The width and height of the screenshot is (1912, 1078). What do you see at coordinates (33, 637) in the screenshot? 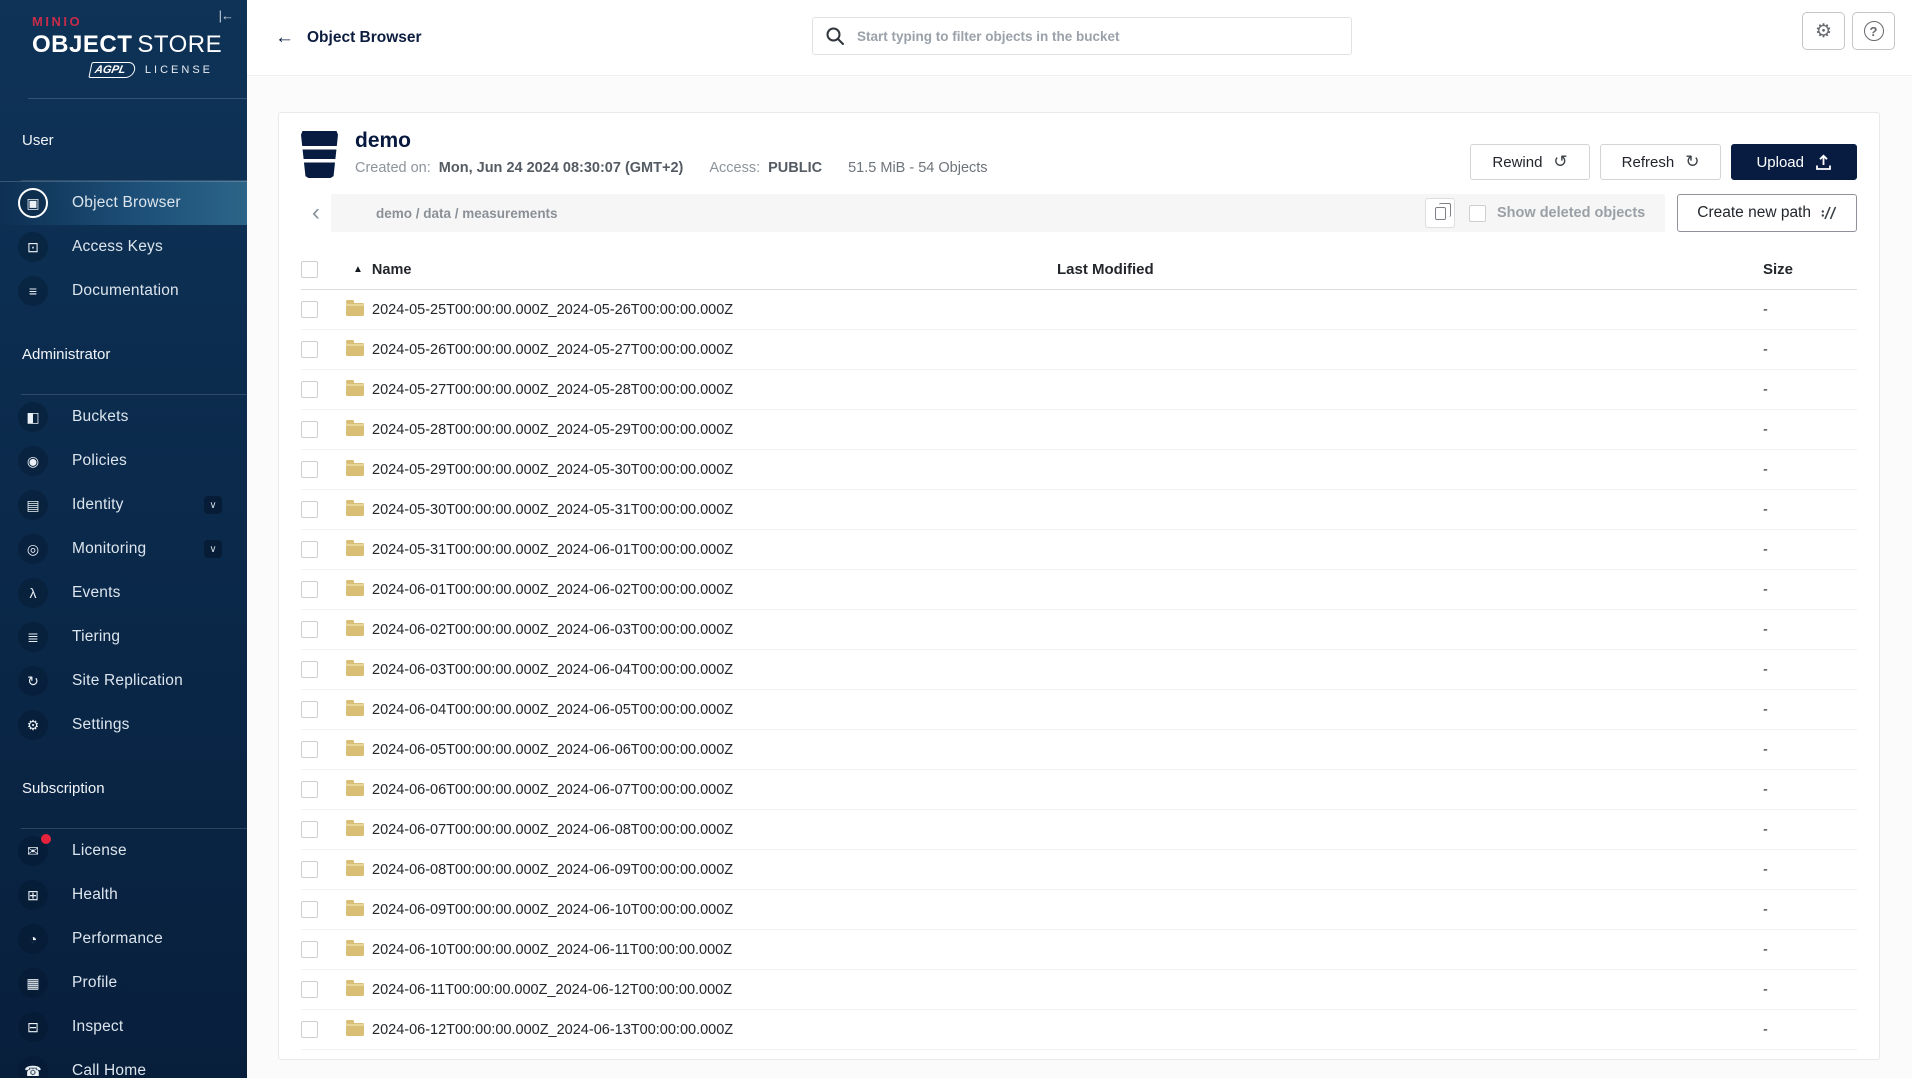
I see `tiering-icon: ≣` at bounding box center [33, 637].